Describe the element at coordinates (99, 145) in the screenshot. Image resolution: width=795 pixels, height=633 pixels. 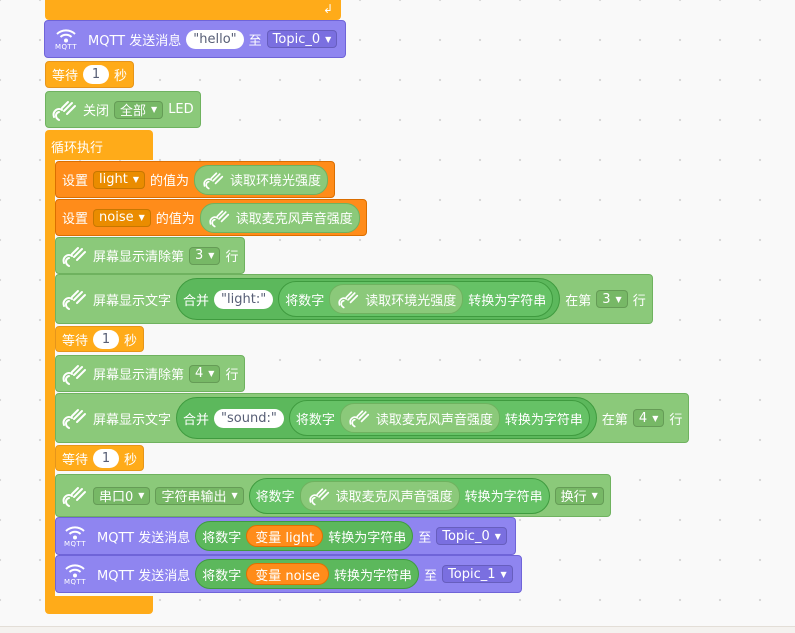
I see `forever-block-top: 循环执行` at that location.